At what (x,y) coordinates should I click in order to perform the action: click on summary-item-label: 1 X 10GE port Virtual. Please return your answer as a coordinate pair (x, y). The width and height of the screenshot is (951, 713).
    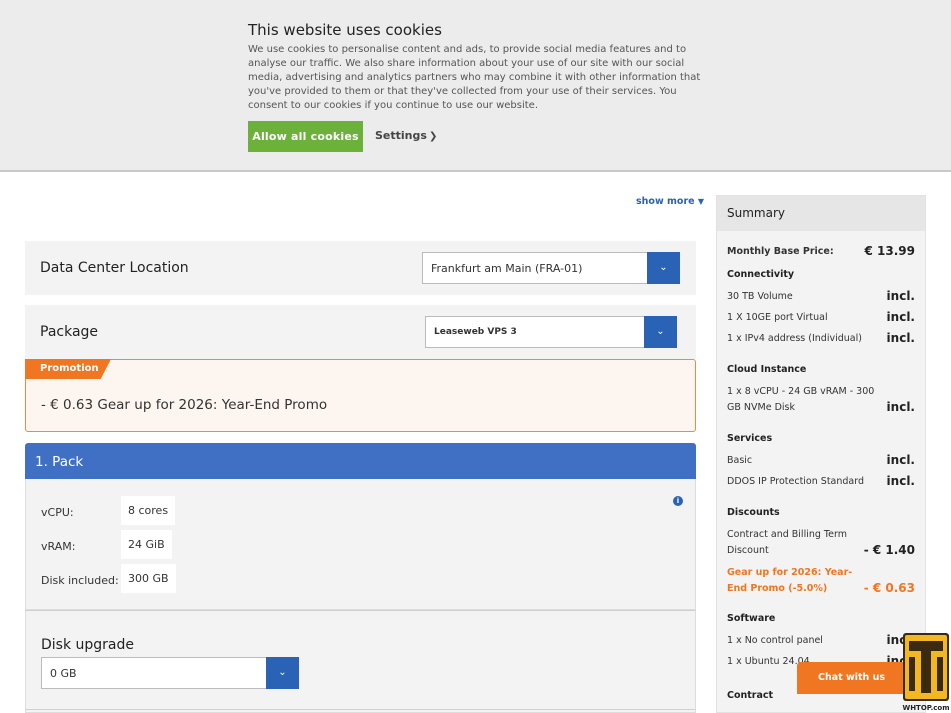
    Looking at the image, I should click on (777, 317).